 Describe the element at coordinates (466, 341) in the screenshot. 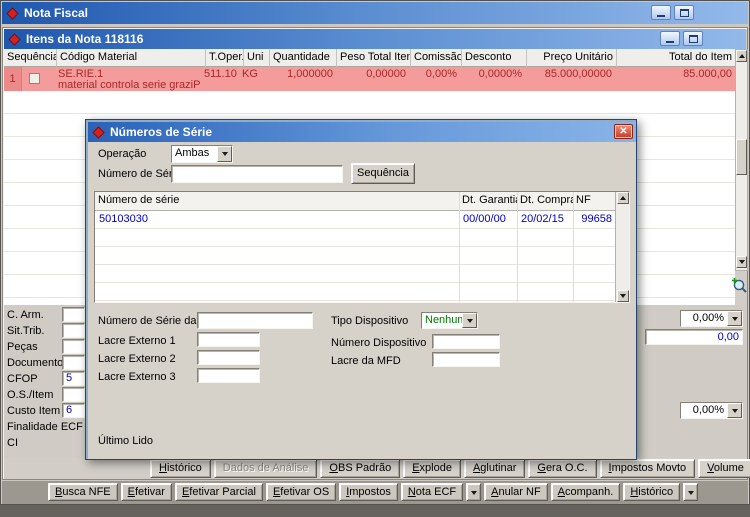

I see `numero-dispositivo-input` at that location.